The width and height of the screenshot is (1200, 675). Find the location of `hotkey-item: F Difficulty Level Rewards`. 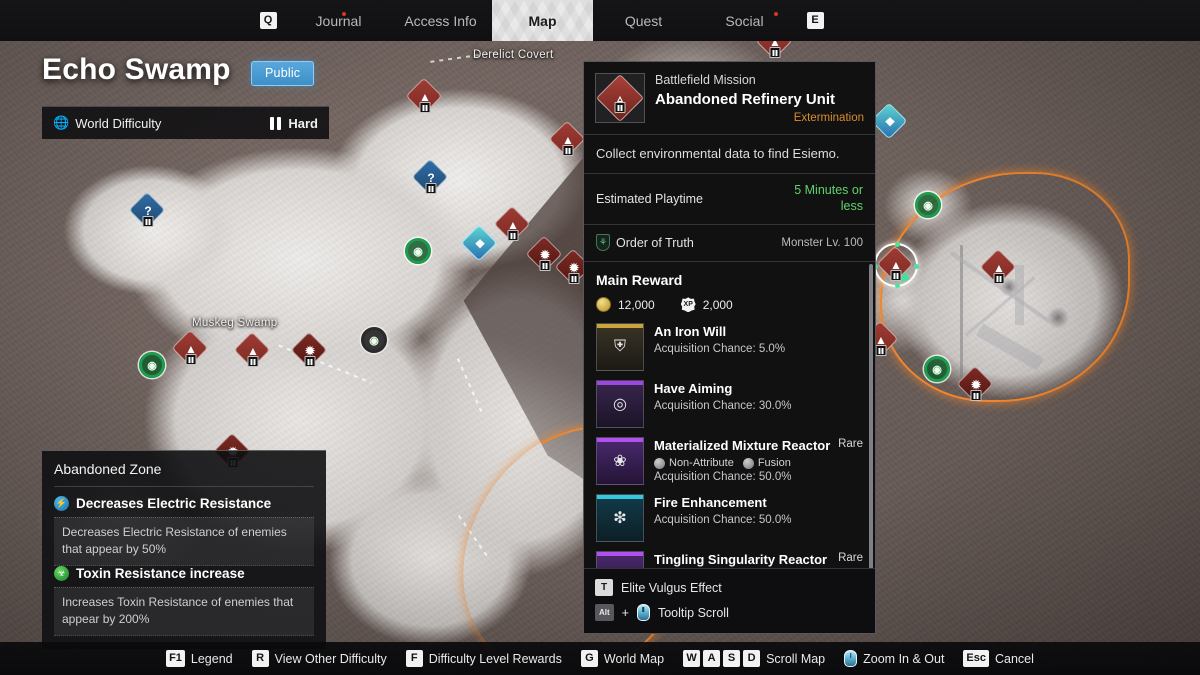

hotkey-item: F Difficulty Level Rewards is located at coordinates (483, 658).